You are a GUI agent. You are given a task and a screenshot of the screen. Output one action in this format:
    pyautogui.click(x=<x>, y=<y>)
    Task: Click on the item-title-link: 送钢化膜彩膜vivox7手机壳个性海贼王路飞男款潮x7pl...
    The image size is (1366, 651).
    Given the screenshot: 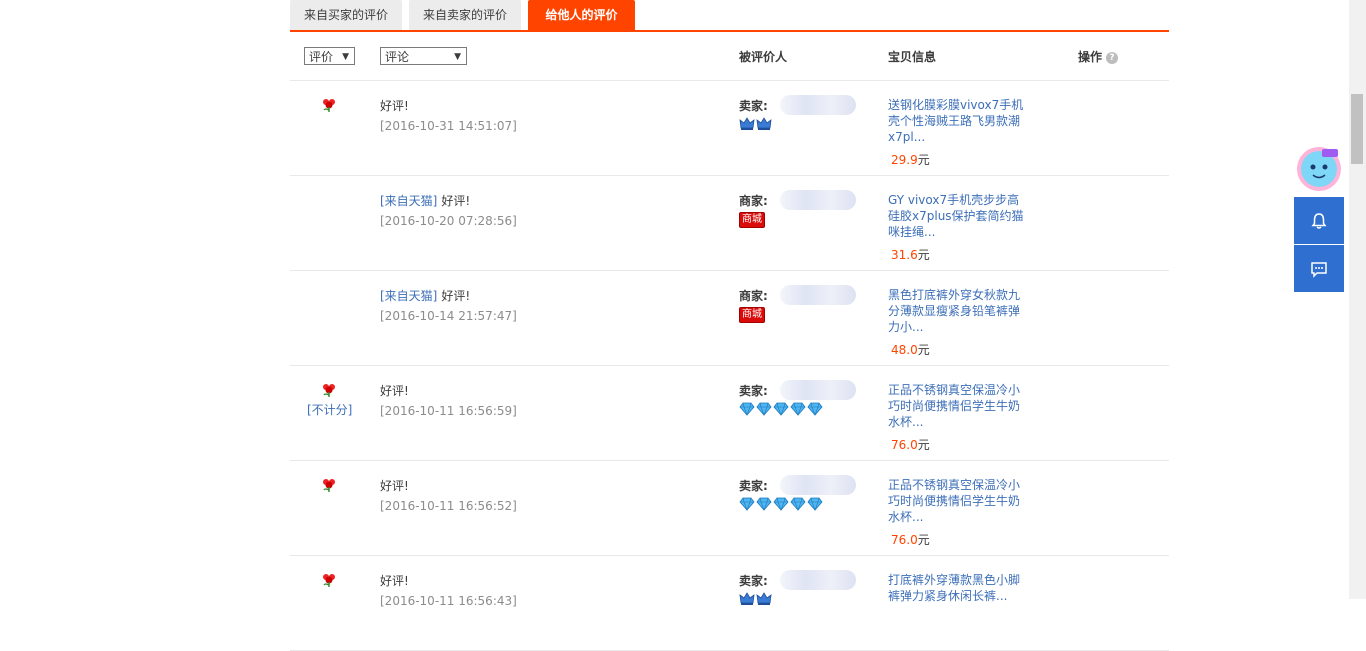 What is the action you would take?
    pyautogui.click(x=955, y=121)
    